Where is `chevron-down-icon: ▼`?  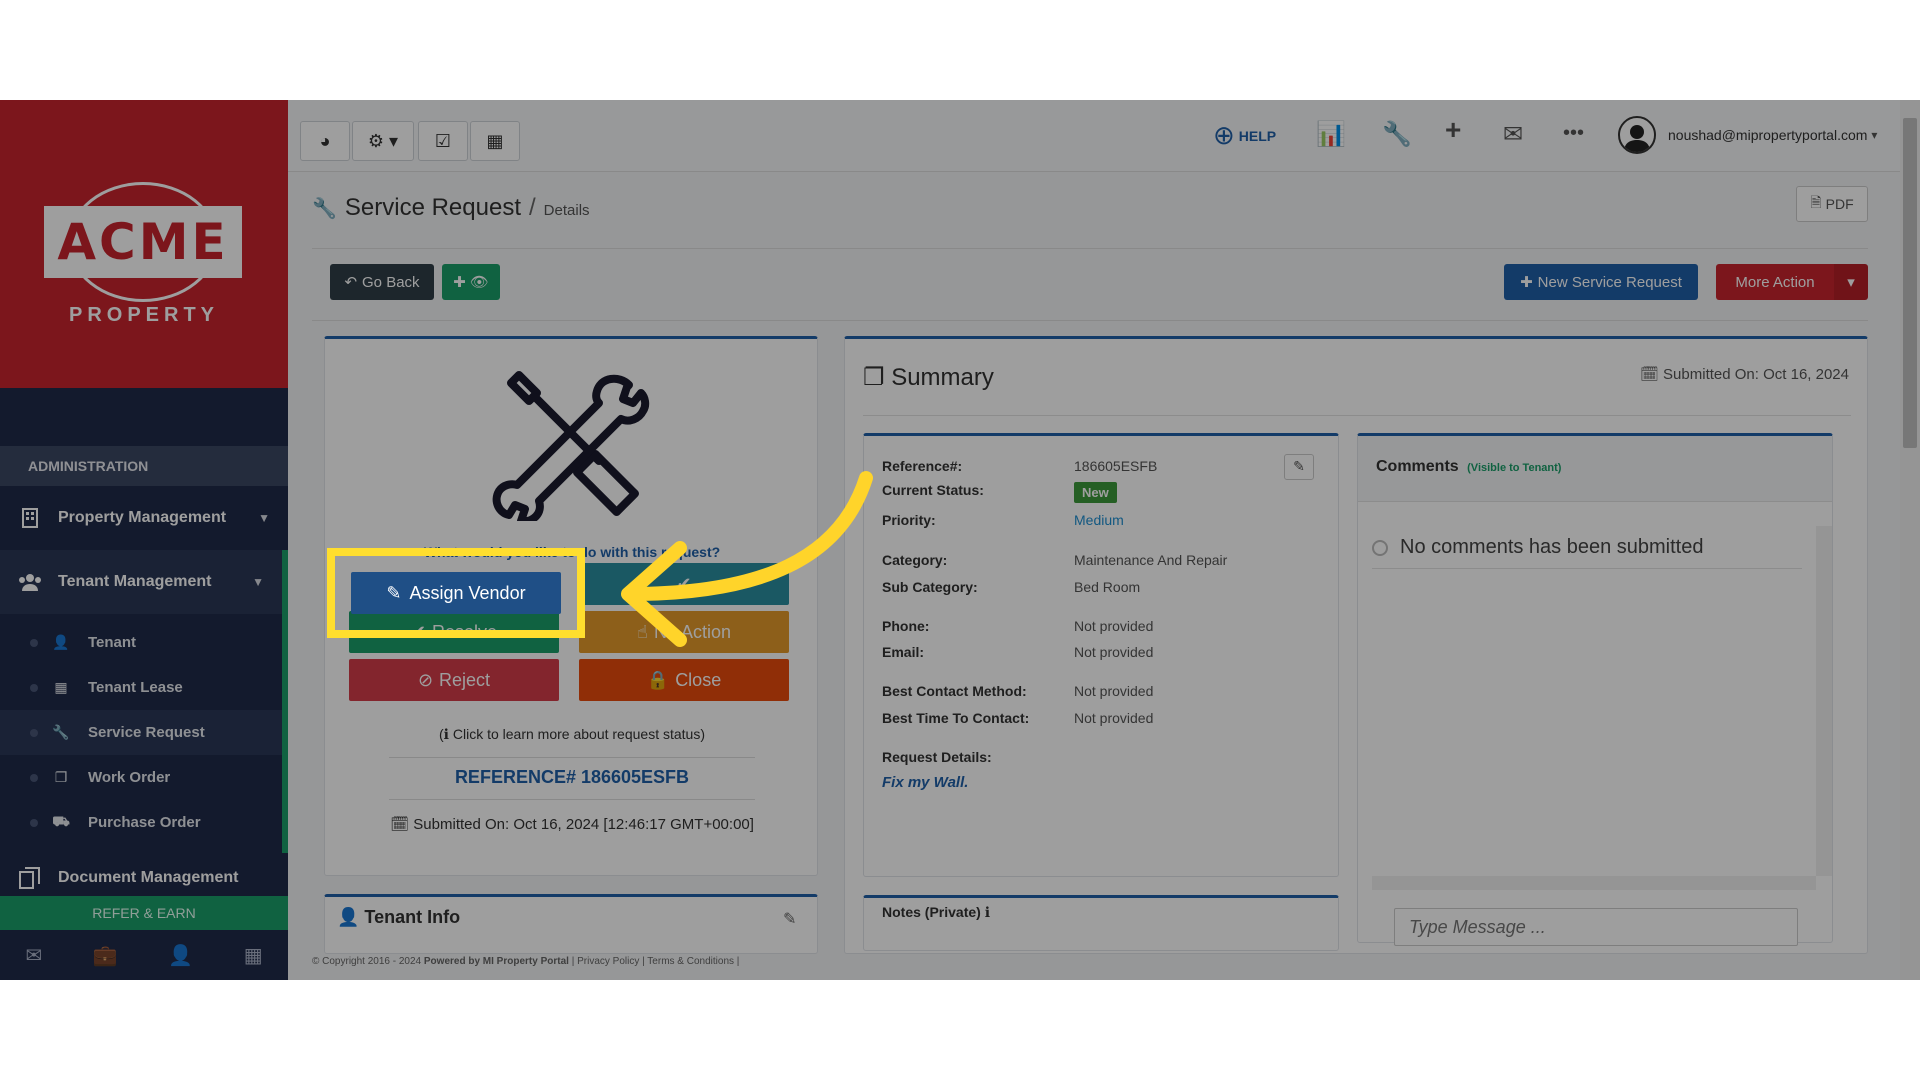 chevron-down-icon: ▼ is located at coordinates (258, 582).